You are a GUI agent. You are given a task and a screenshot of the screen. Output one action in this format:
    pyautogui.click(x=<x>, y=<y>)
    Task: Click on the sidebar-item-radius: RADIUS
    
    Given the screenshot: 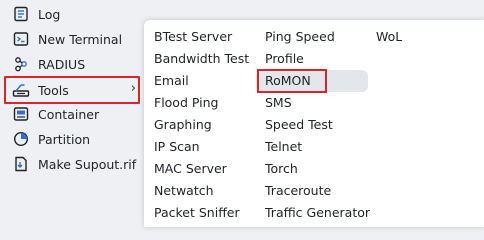 What is the action you would take?
    pyautogui.click(x=76, y=64)
    